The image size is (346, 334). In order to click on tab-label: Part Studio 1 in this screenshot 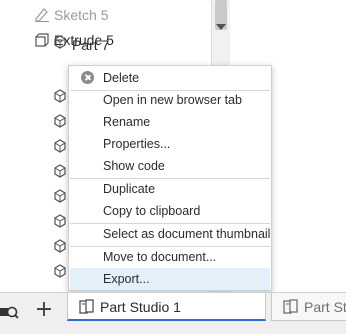, I will do `click(140, 307)`.